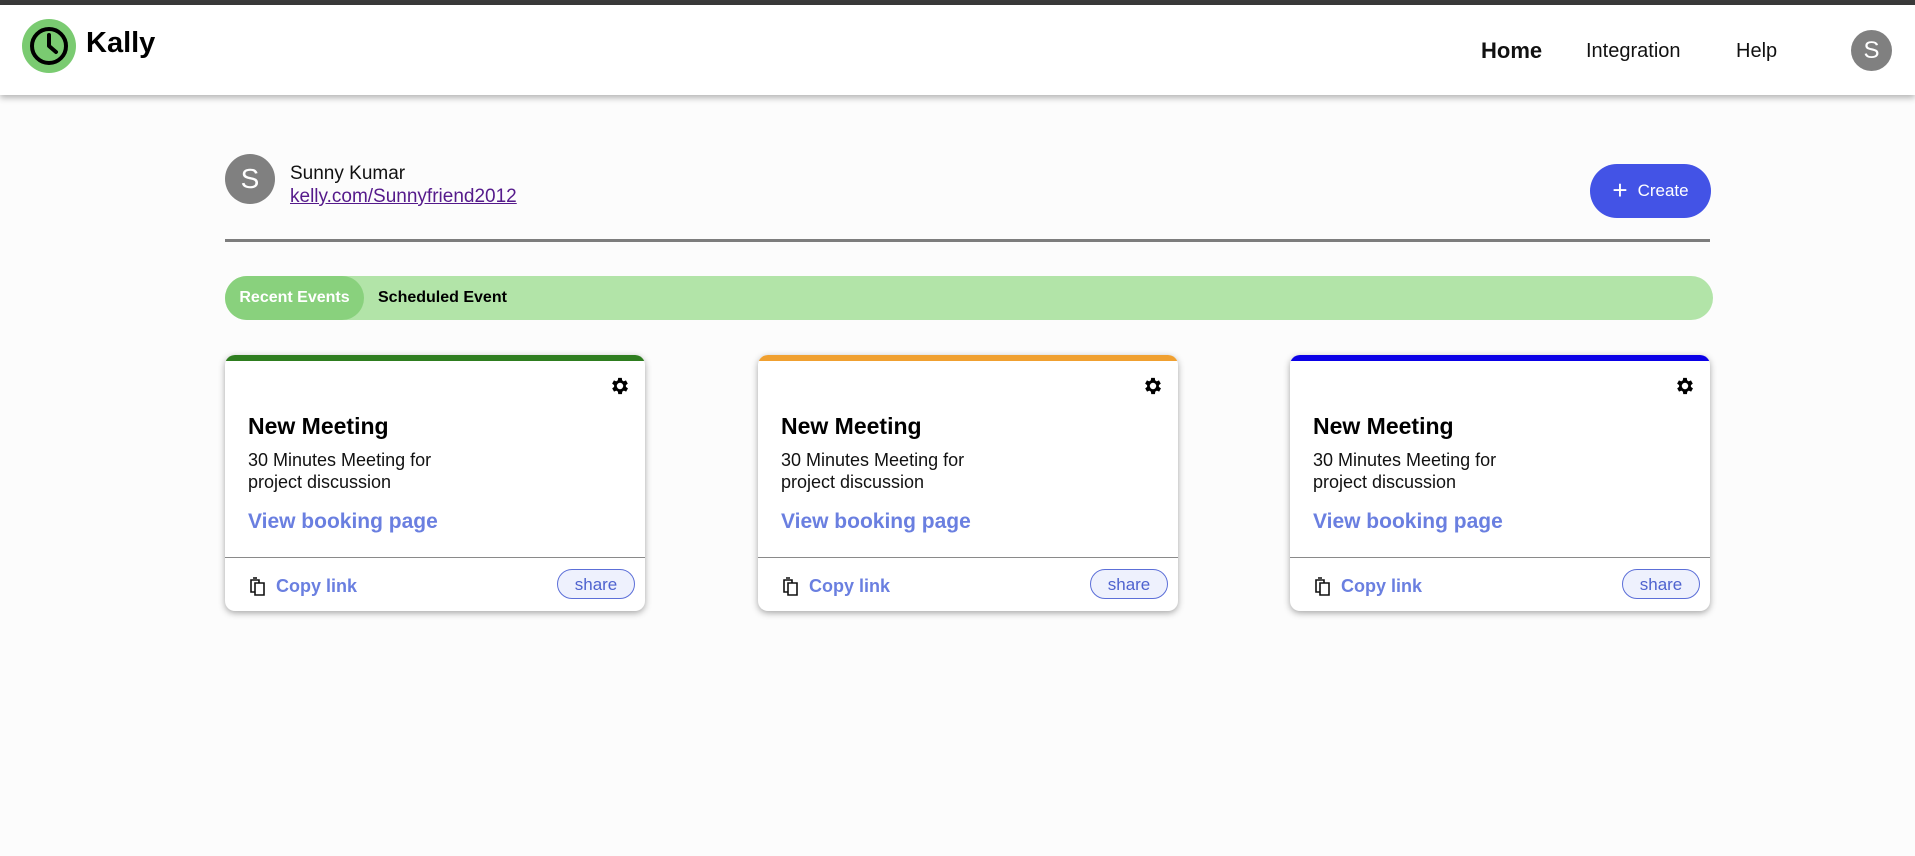 This screenshot has width=1915, height=856. Describe the element at coordinates (1511, 51) in the screenshot. I see `nav-home: Home` at that location.